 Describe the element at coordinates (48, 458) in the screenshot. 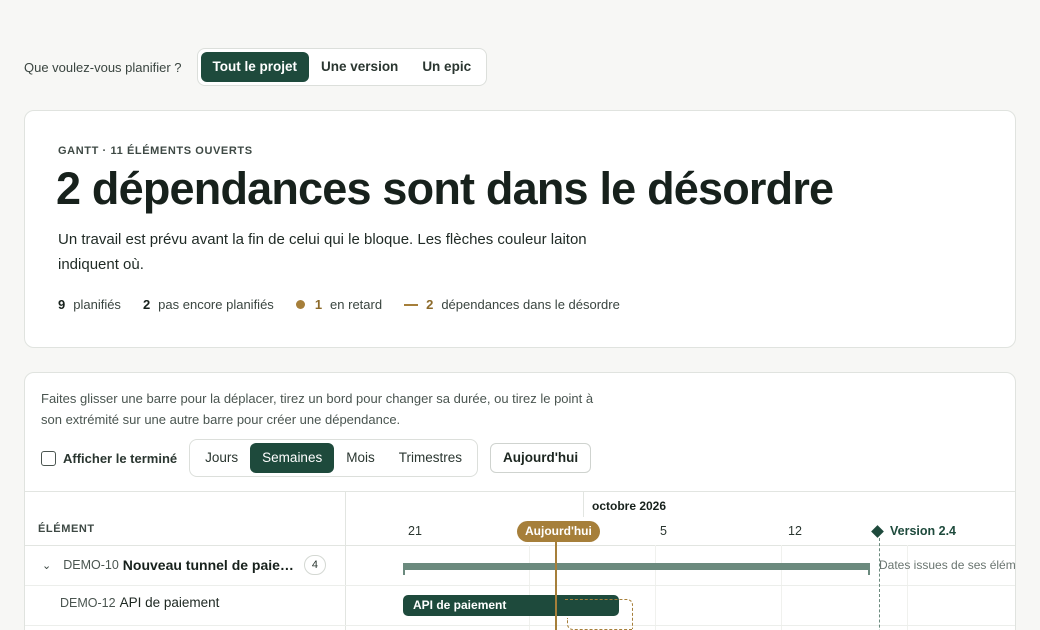

I see `show-done-checkbox` at that location.